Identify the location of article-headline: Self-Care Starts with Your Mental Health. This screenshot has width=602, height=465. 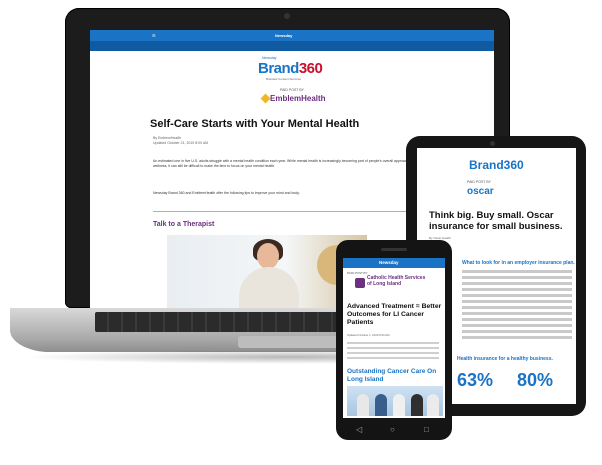
(255, 124).